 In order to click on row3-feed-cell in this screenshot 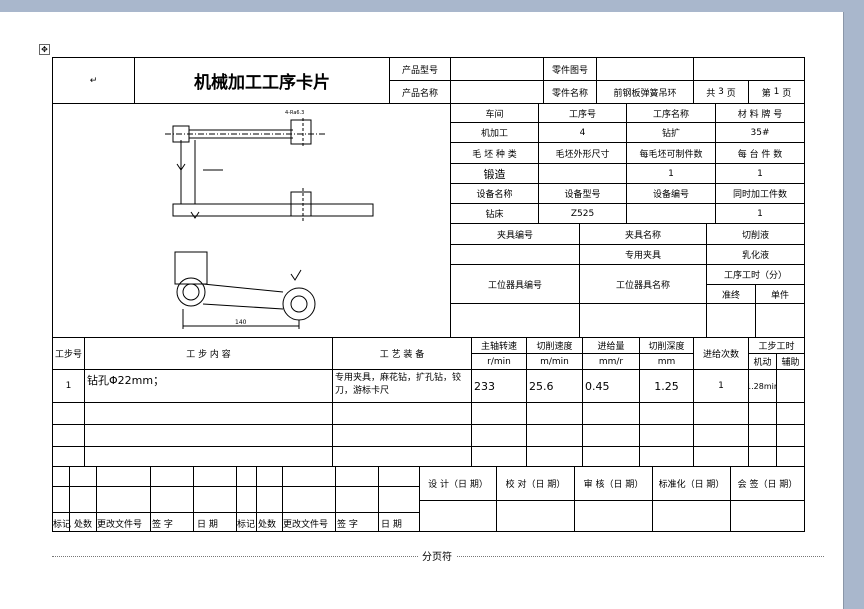, I will do `click(611, 435)`.